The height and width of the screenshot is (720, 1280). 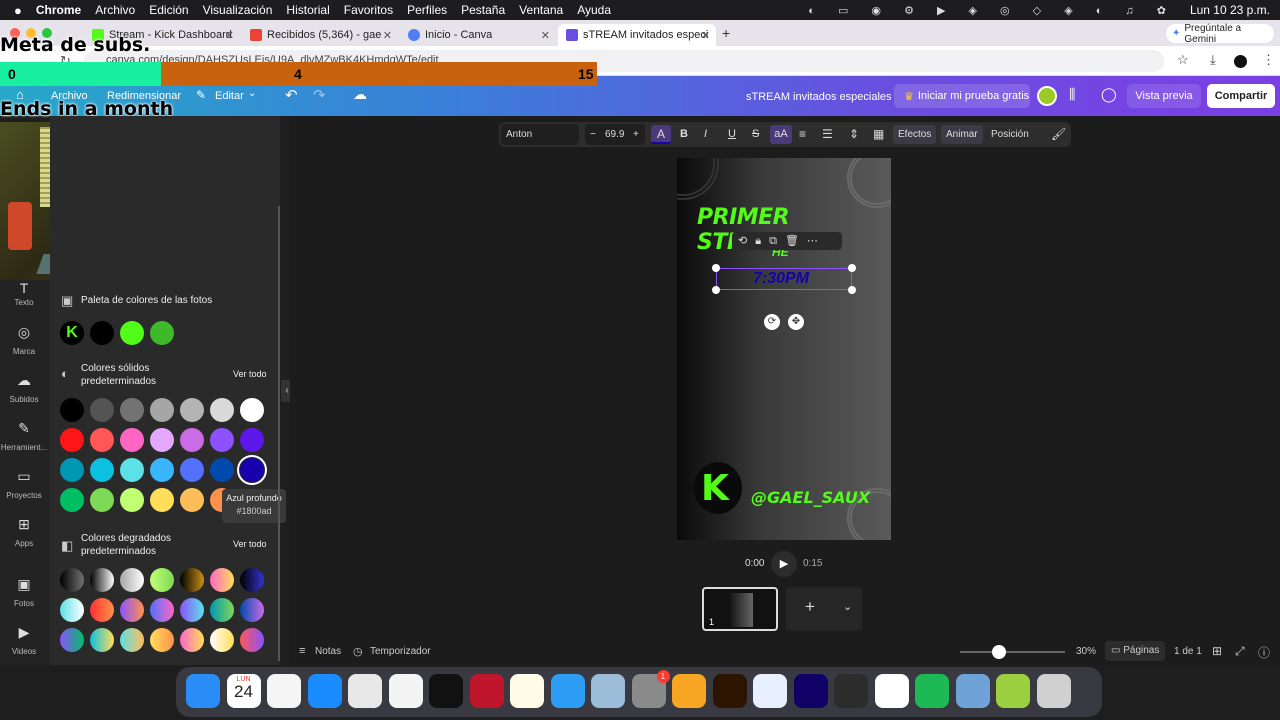 I want to click on design-title: sTREAM invitados especiales, so click(x=819, y=97).